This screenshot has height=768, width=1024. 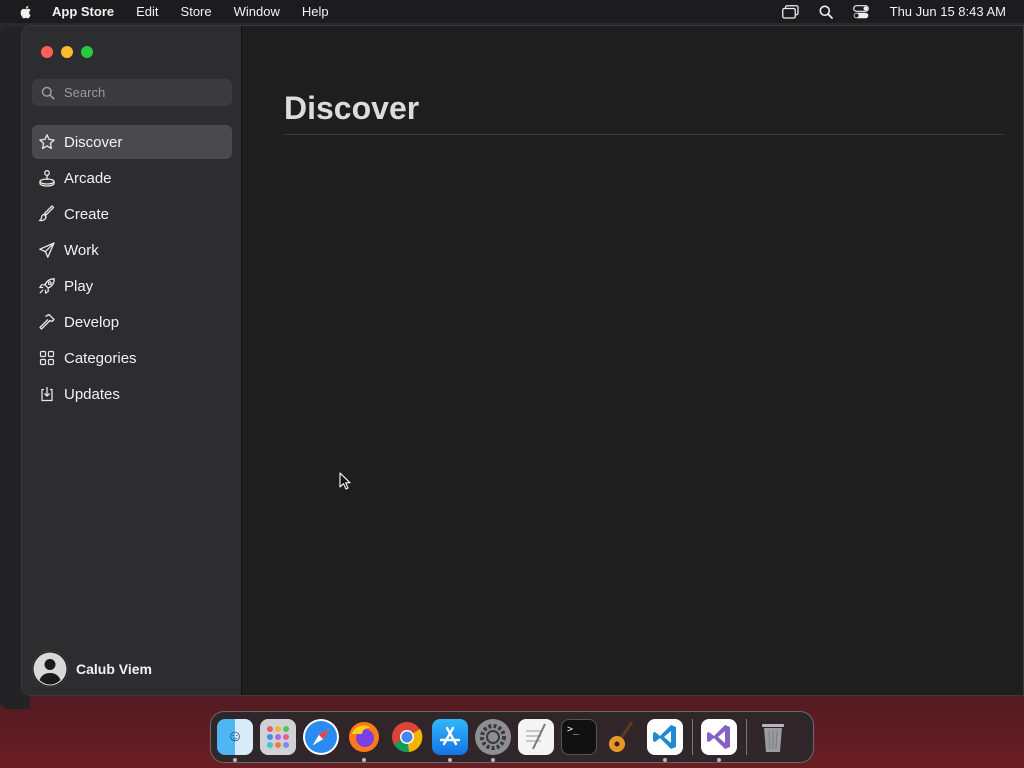 I want to click on sidebar-item-arcade: Arcade, so click(x=132, y=178).